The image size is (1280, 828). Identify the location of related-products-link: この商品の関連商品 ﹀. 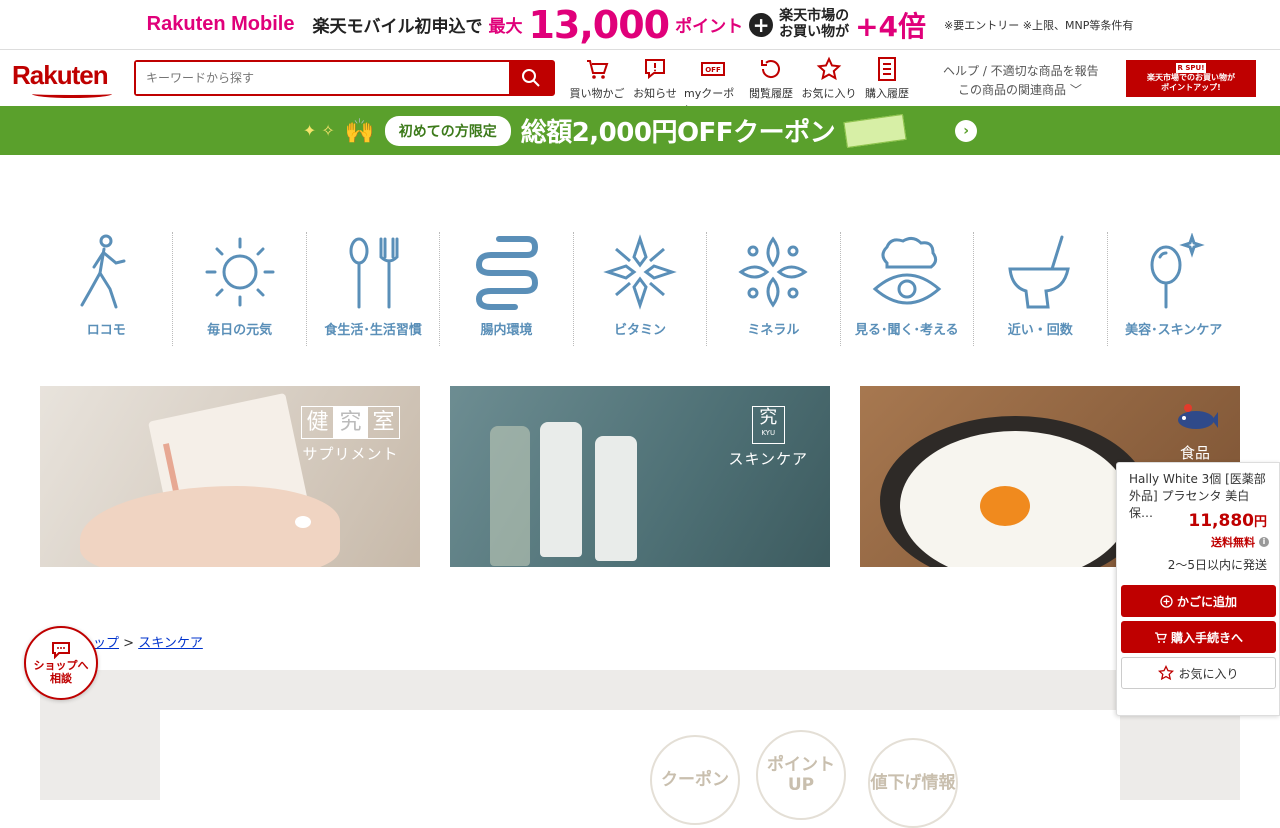
(1021, 90).